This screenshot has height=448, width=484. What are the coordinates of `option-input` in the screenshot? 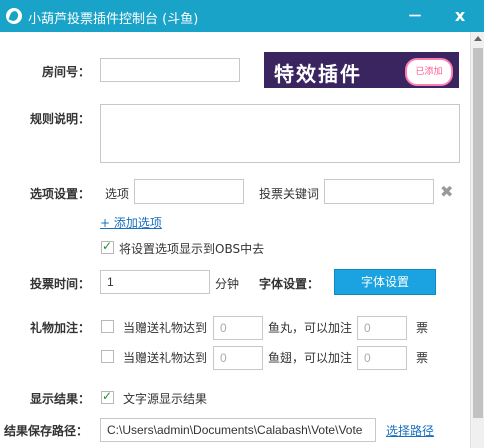 It's located at (189, 191).